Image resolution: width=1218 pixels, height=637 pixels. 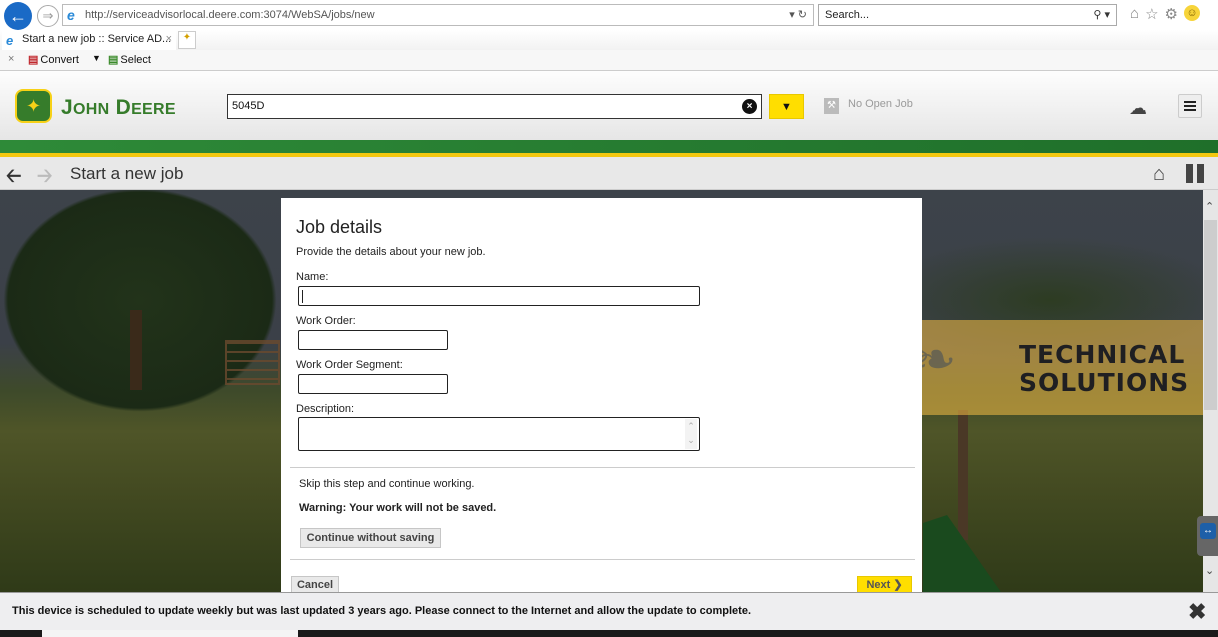 I want to click on machine-search-input: 5045D ×, so click(x=494, y=106).